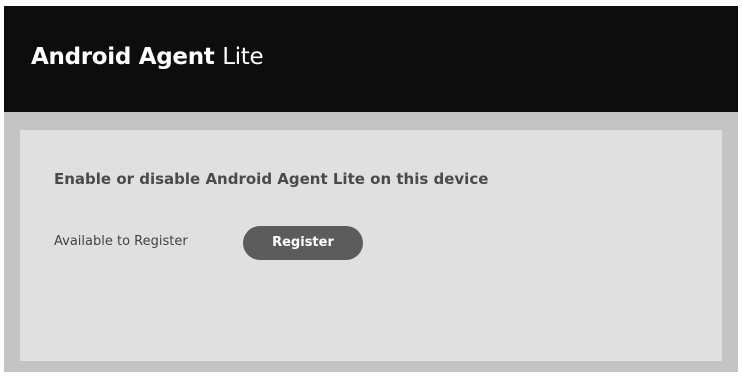  What do you see at coordinates (123, 57) in the screenshot?
I see `app-title-primary: Android Agent` at bounding box center [123, 57].